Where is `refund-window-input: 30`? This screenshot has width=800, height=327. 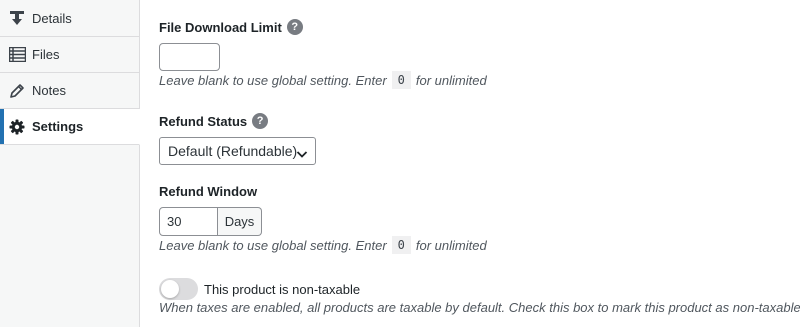 refund-window-input: 30 is located at coordinates (188, 221).